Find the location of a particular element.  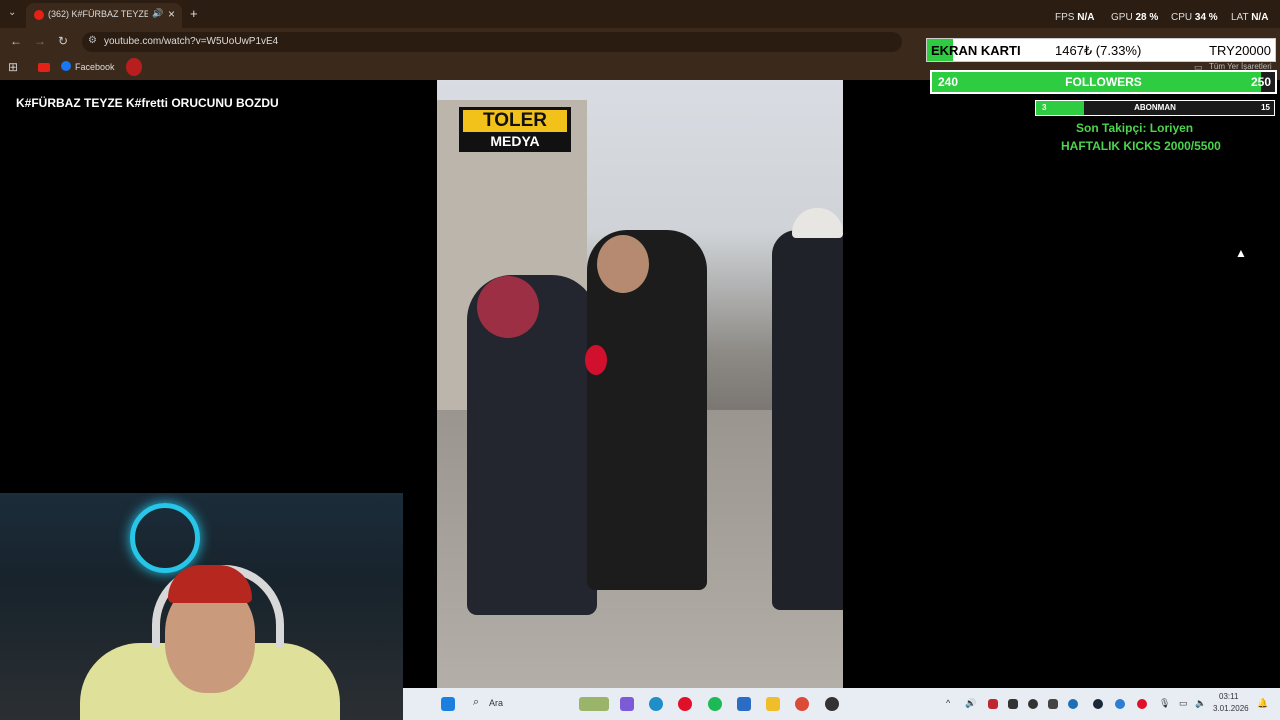

clock-time: 03:11 is located at coordinates (1228, 696).